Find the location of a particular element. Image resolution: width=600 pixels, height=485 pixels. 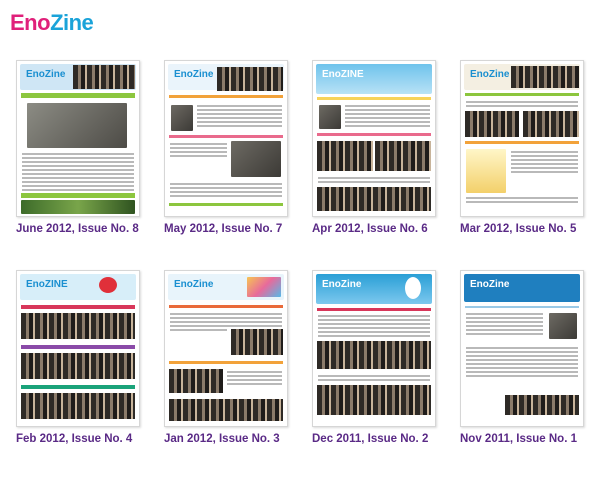

issue-tile-dec-2011: EnoZine Dec 2011, Issue No. 2 is located at coordinates (374, 357).